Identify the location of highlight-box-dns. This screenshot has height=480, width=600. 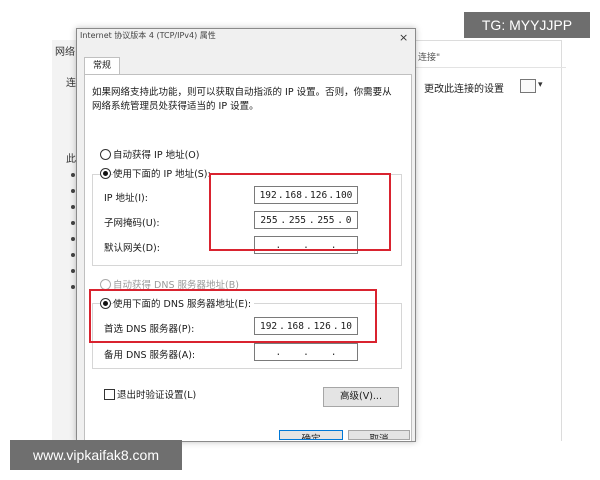
(233, 316).